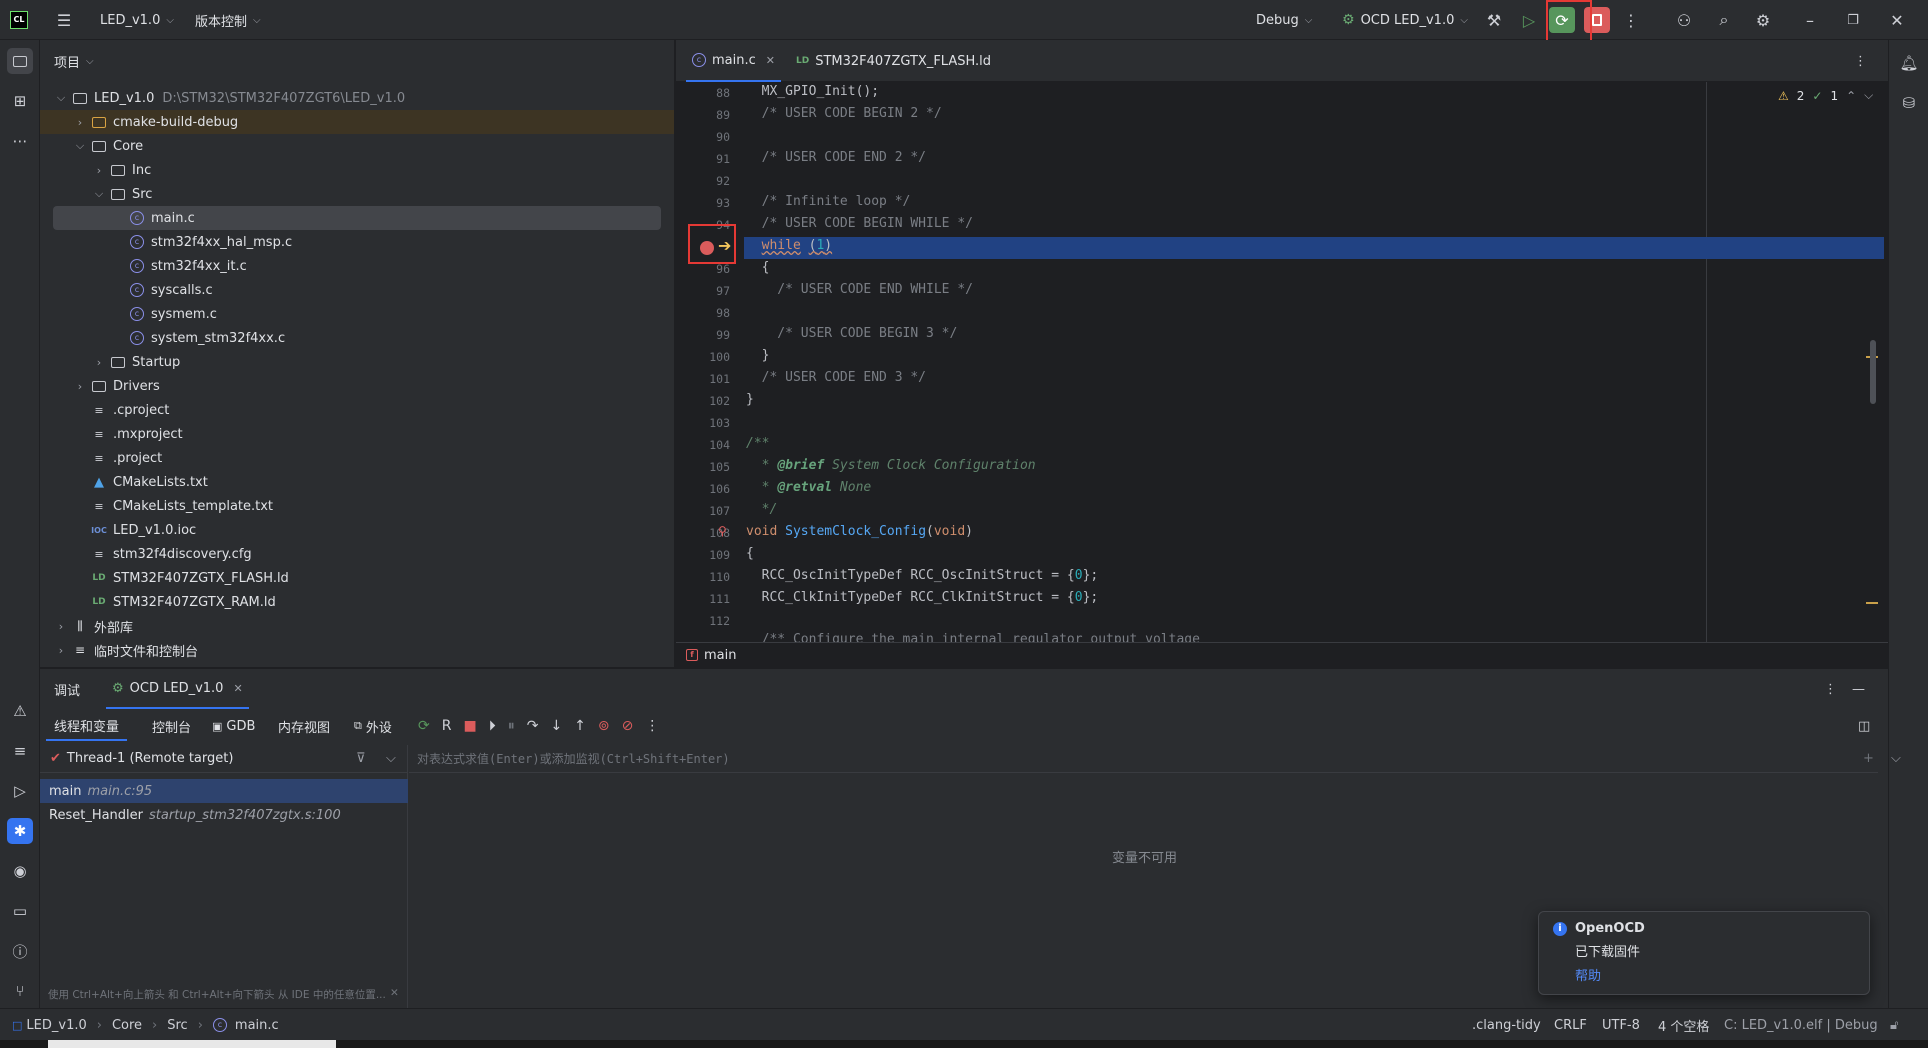 This screenshot has height=1048, width=1928. What do you see at coordinates (357, 61) in the screenshot?
I see `project-panel-header: 项目 ⌵` at bounding box center [357, 61].